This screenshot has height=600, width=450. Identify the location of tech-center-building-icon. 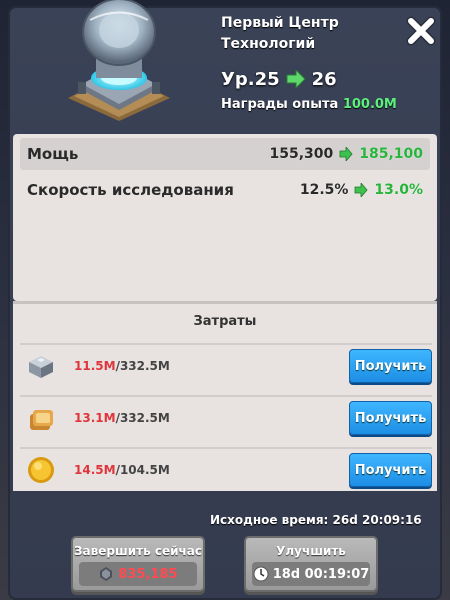
(119, 60).